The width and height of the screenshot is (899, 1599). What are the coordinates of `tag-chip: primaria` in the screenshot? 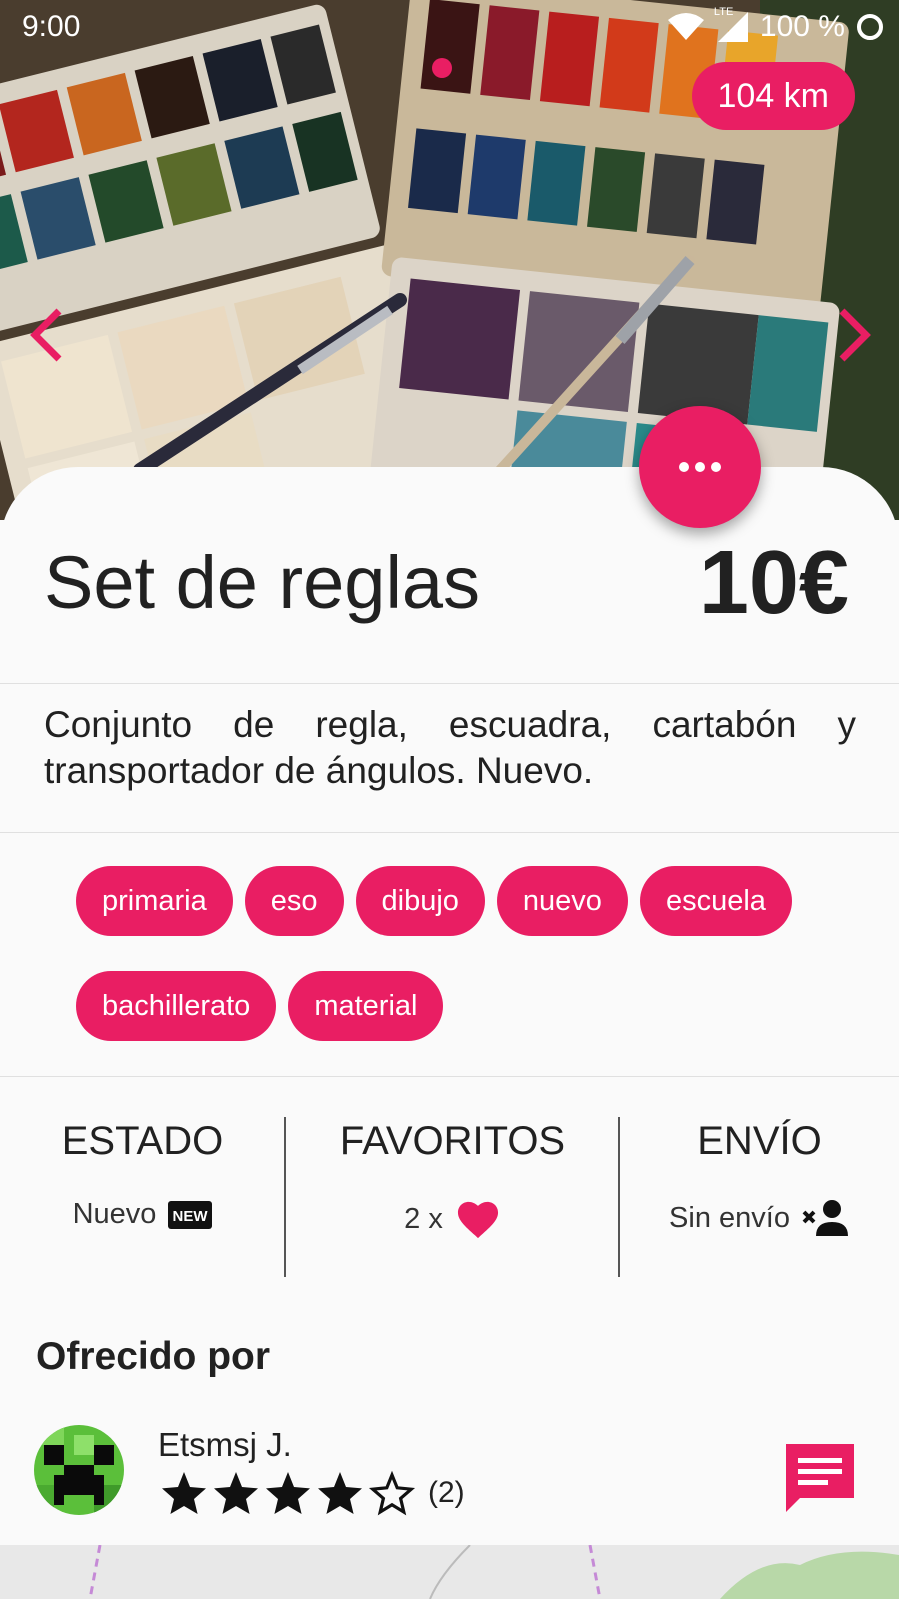 It's located at (154, 901).